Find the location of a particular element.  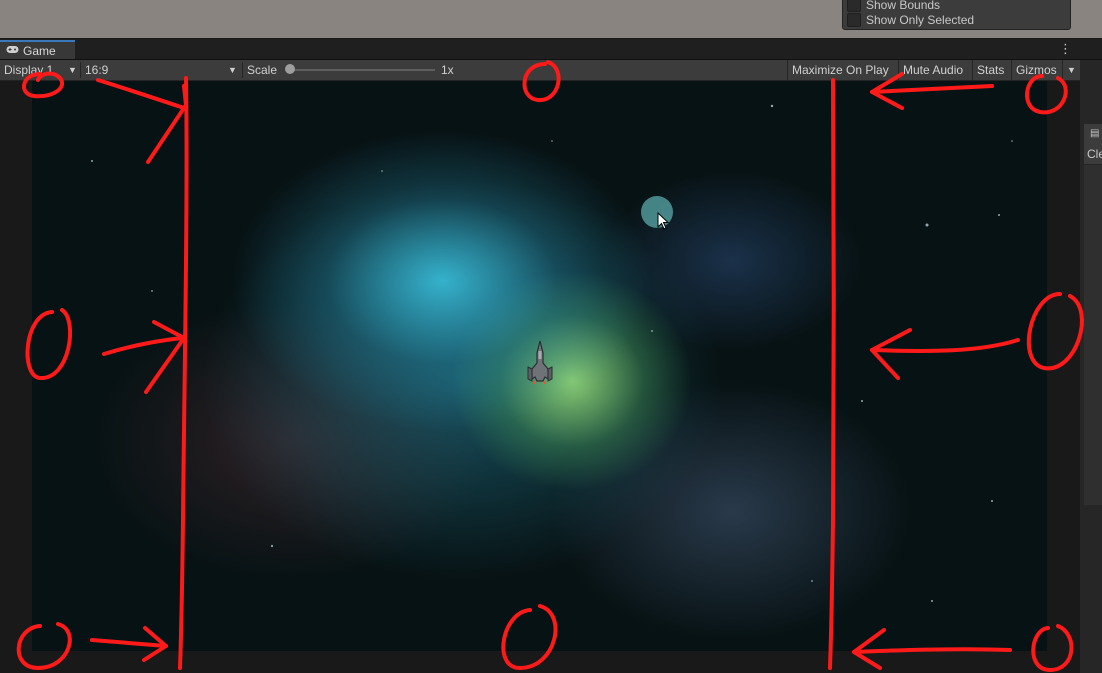

gamepad-icon is located at coordinates (12, 51).